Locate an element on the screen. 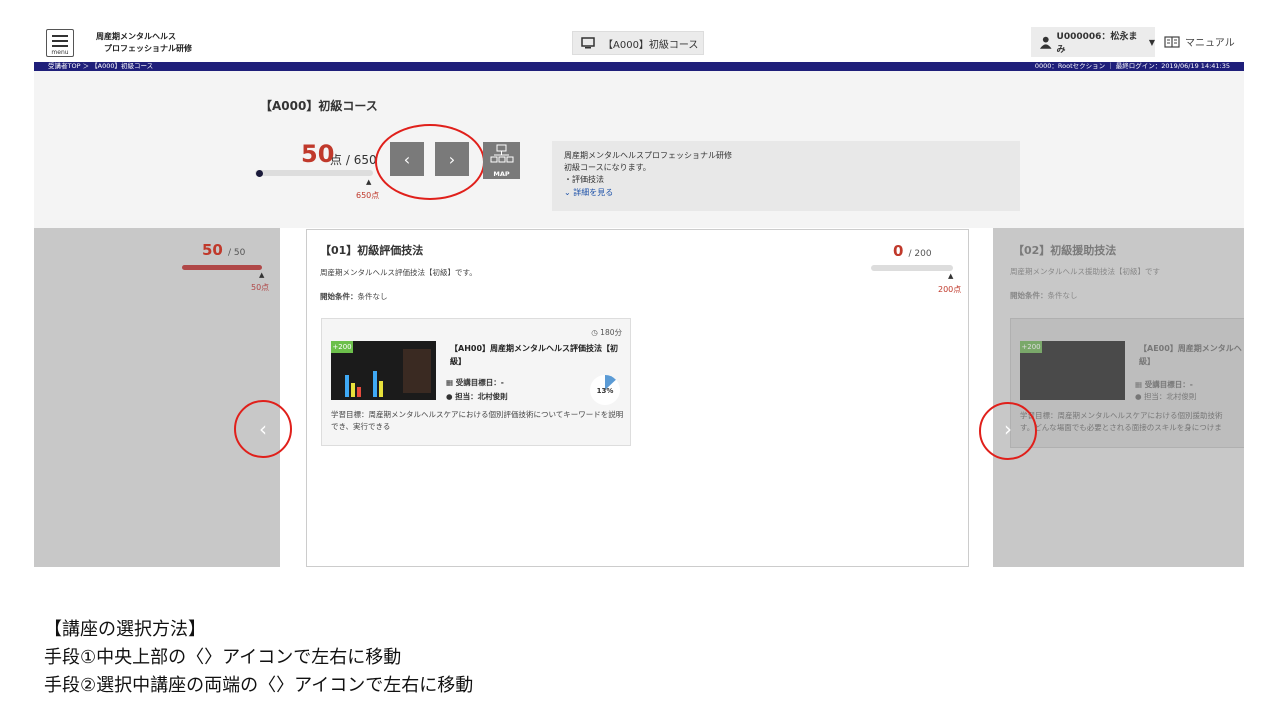 The width and height of the screenshot is (1280, 720). prev-marker-label: 50点 is located at coordinates (260, 287).